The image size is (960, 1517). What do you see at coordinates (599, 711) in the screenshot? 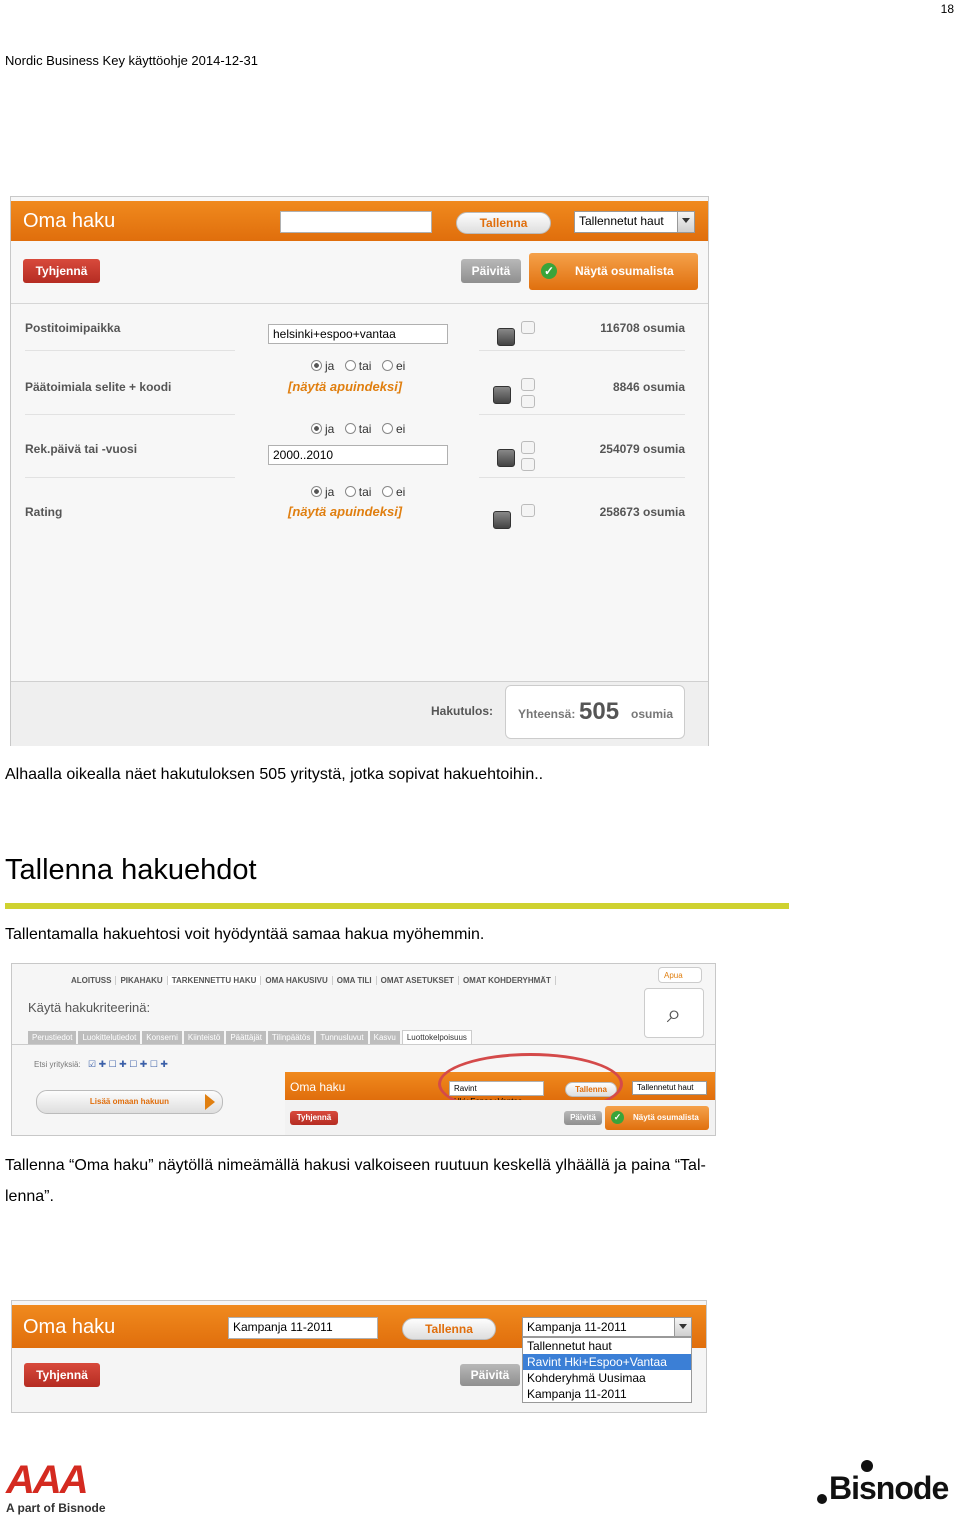
I see `total-value: 505` at bounding box center [599, 711].